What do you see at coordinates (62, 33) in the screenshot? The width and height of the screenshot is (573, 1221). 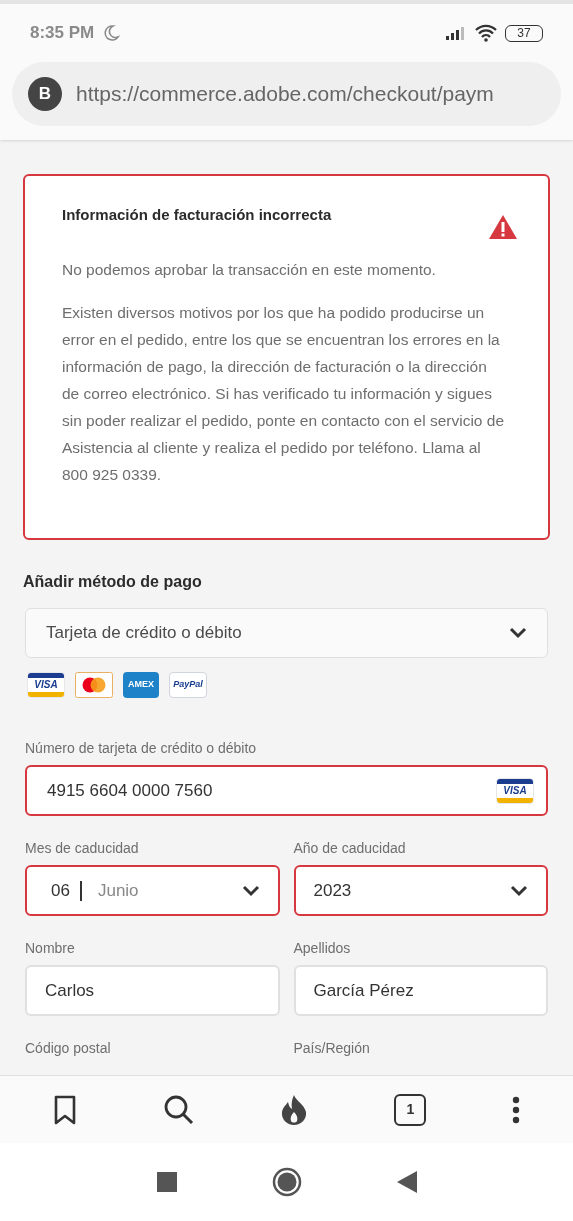 I see `status-time: 8:35 PM` at bounding box center [62, 33].